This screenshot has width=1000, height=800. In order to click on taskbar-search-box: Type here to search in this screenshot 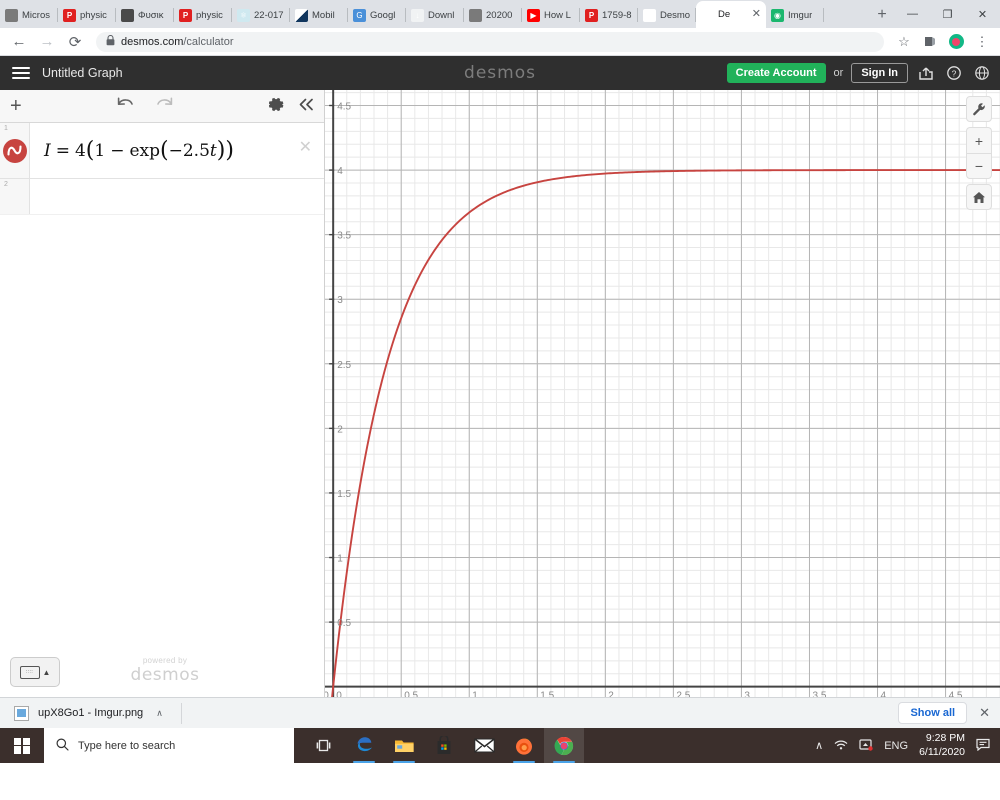, I will do `click(169, 745)`.